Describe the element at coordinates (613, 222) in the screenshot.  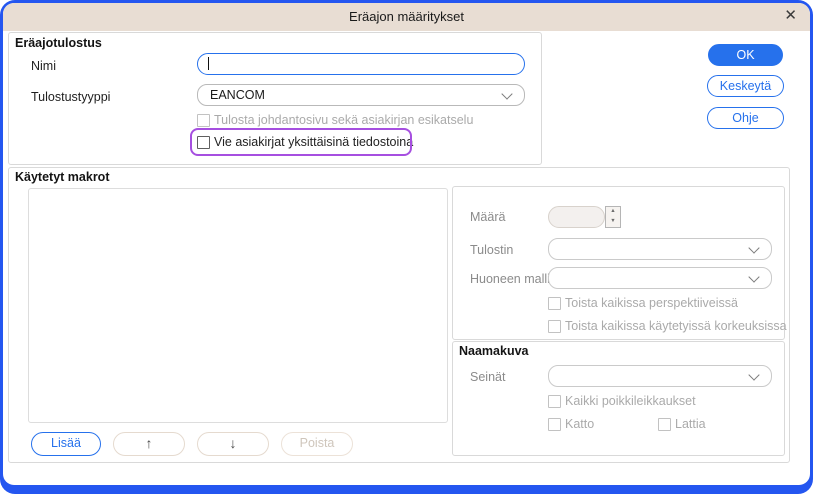
I see `spinner-down-icon: ▼` at that location.